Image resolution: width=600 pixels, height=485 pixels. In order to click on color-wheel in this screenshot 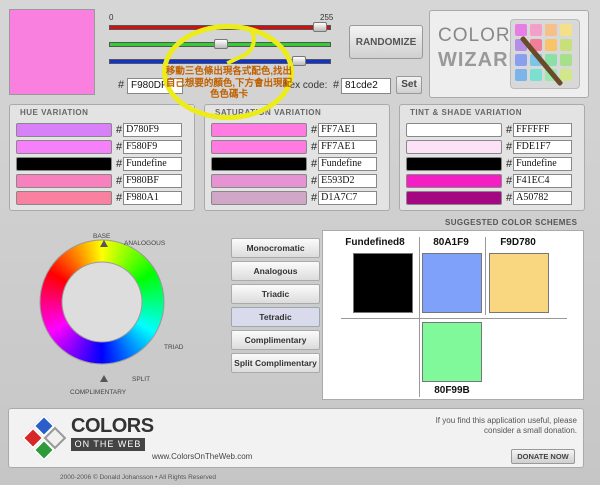, I will do `click(115, 315)`.